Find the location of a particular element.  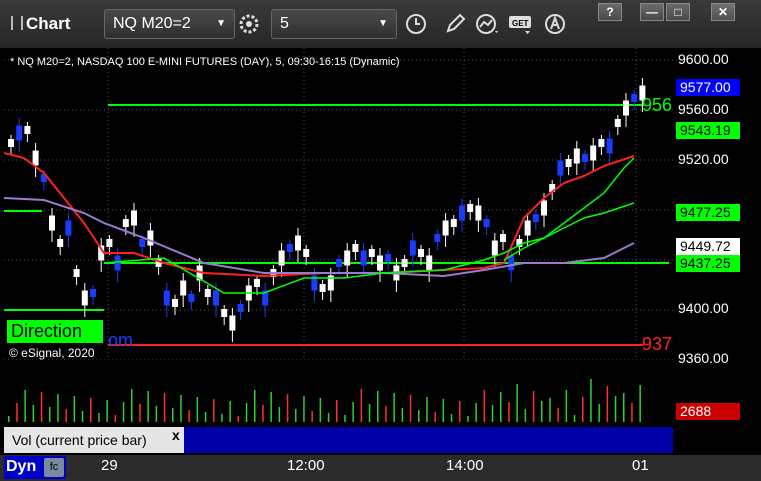

dynamic-scale-icon: fc is located at coordinates (54, 467).